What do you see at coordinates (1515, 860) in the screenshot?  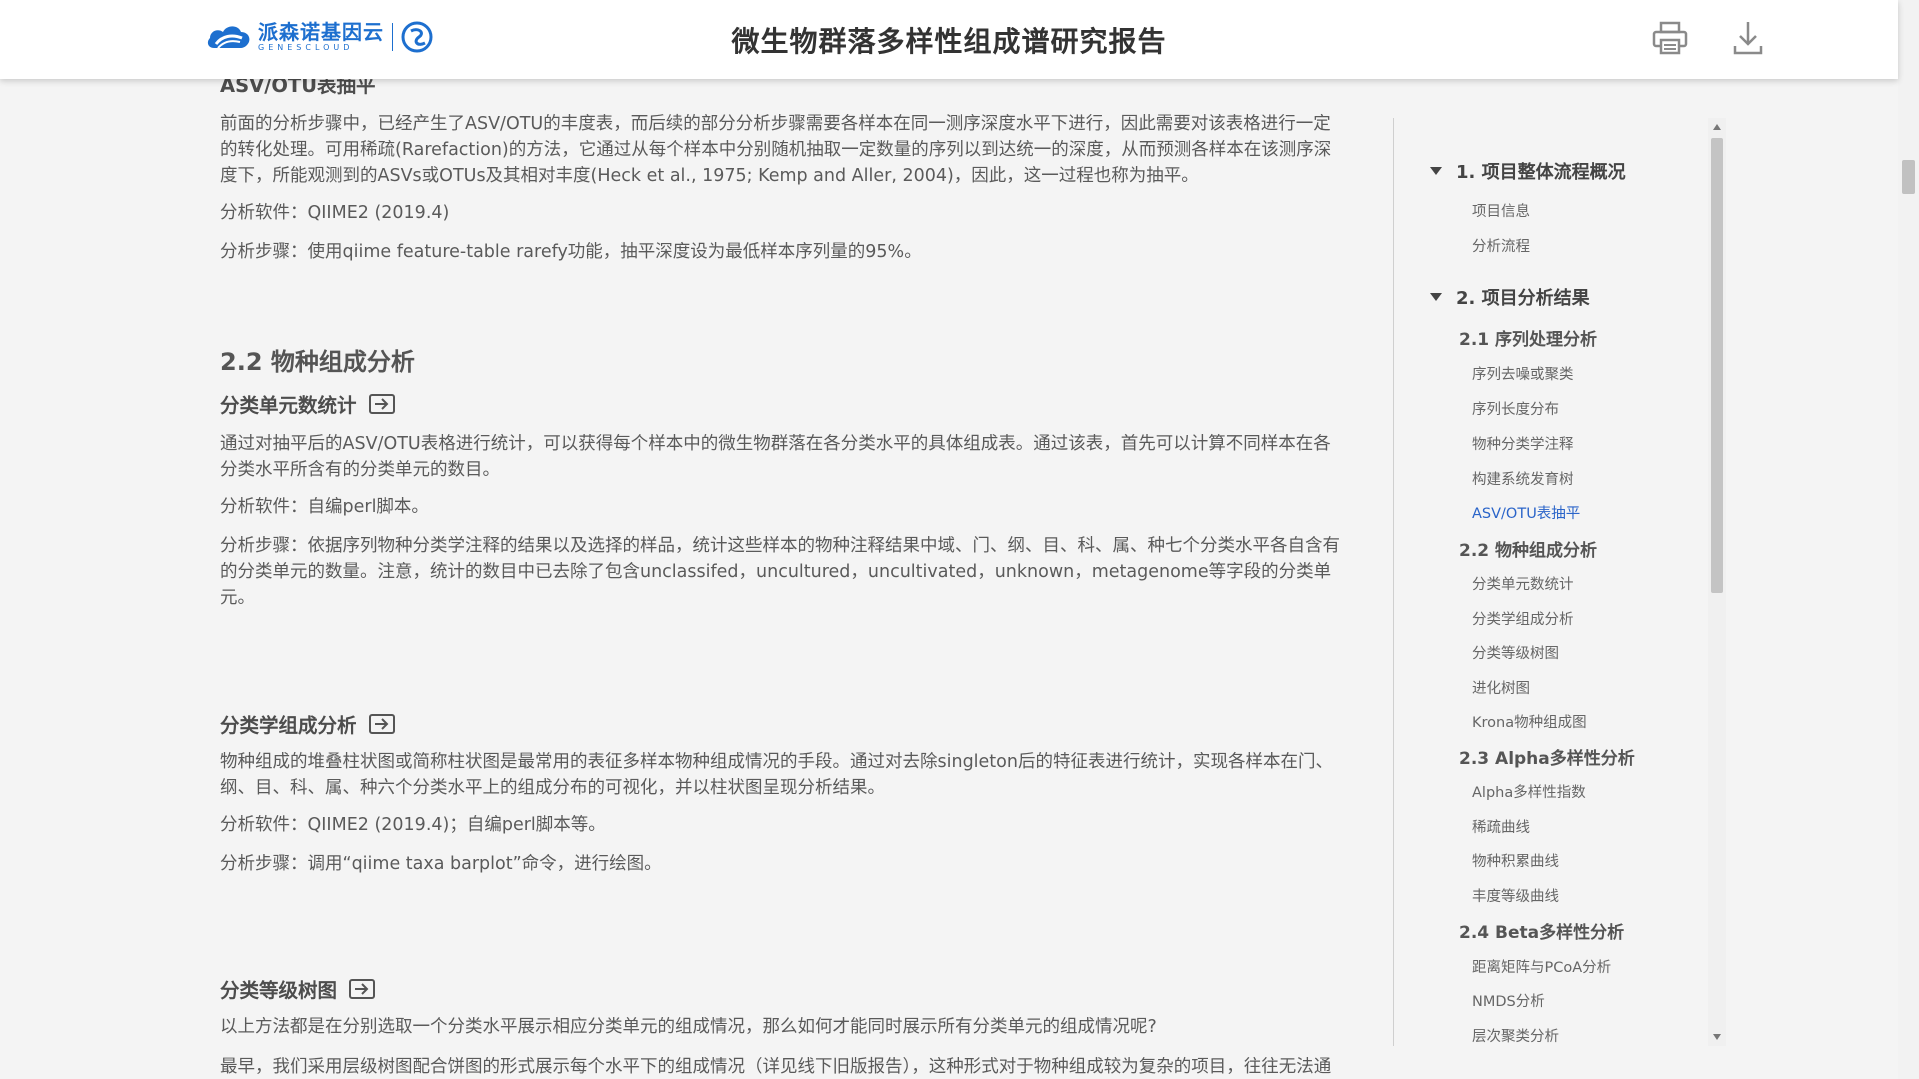 I see `toc-item-accumulation-curve: 物种积累曲线` at bounding box center [1515, 860].